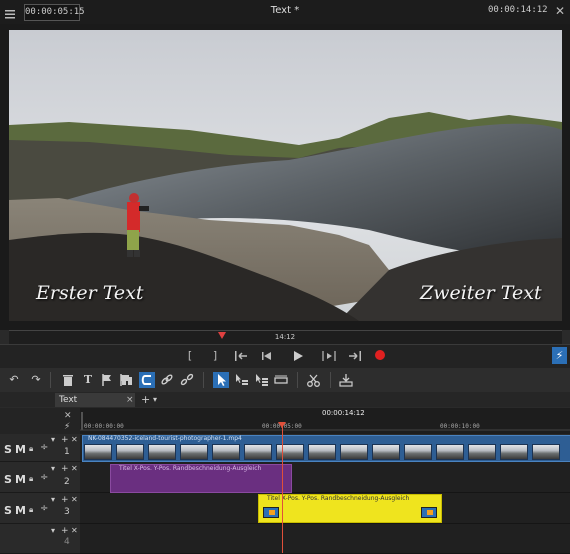 Image resolution: width=570 pixels, height=554 pixels. I want to click on insert-icon, so click(346, 380).